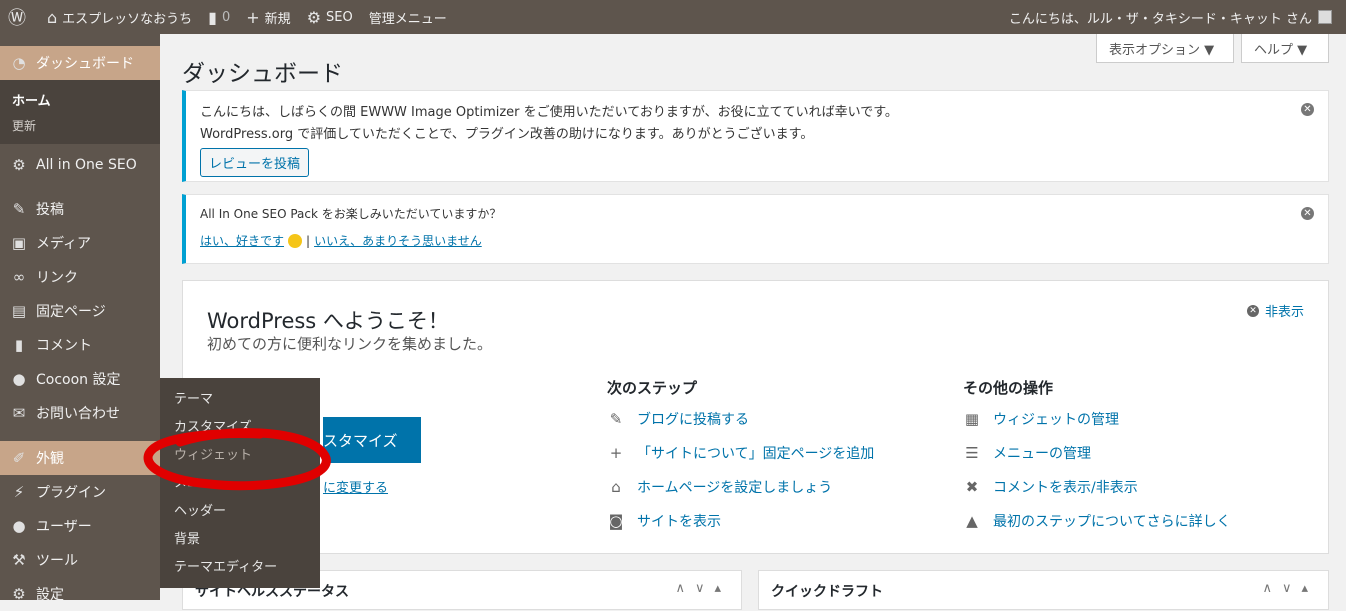 The height and width of the screenshot is (611, 1346). What do you see at coordinates (652, 388) in the screenshot?
I see `next-steps-heading: 次のステップ` at bounding box center [652, 388].